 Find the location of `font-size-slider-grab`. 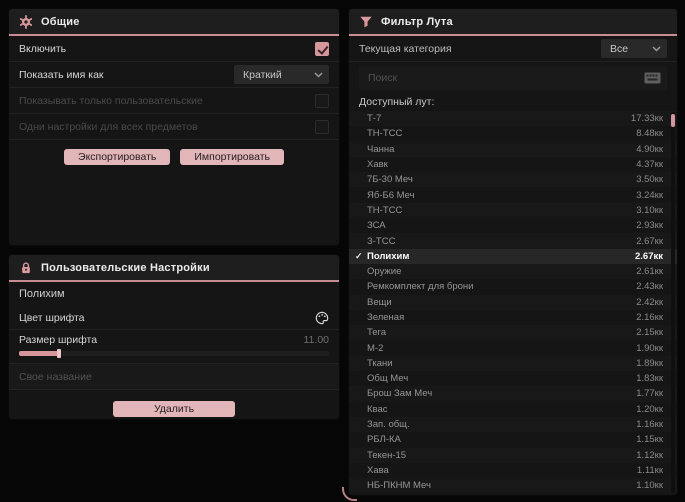

font-size-slider-grab is located at coordinates (59, 353).